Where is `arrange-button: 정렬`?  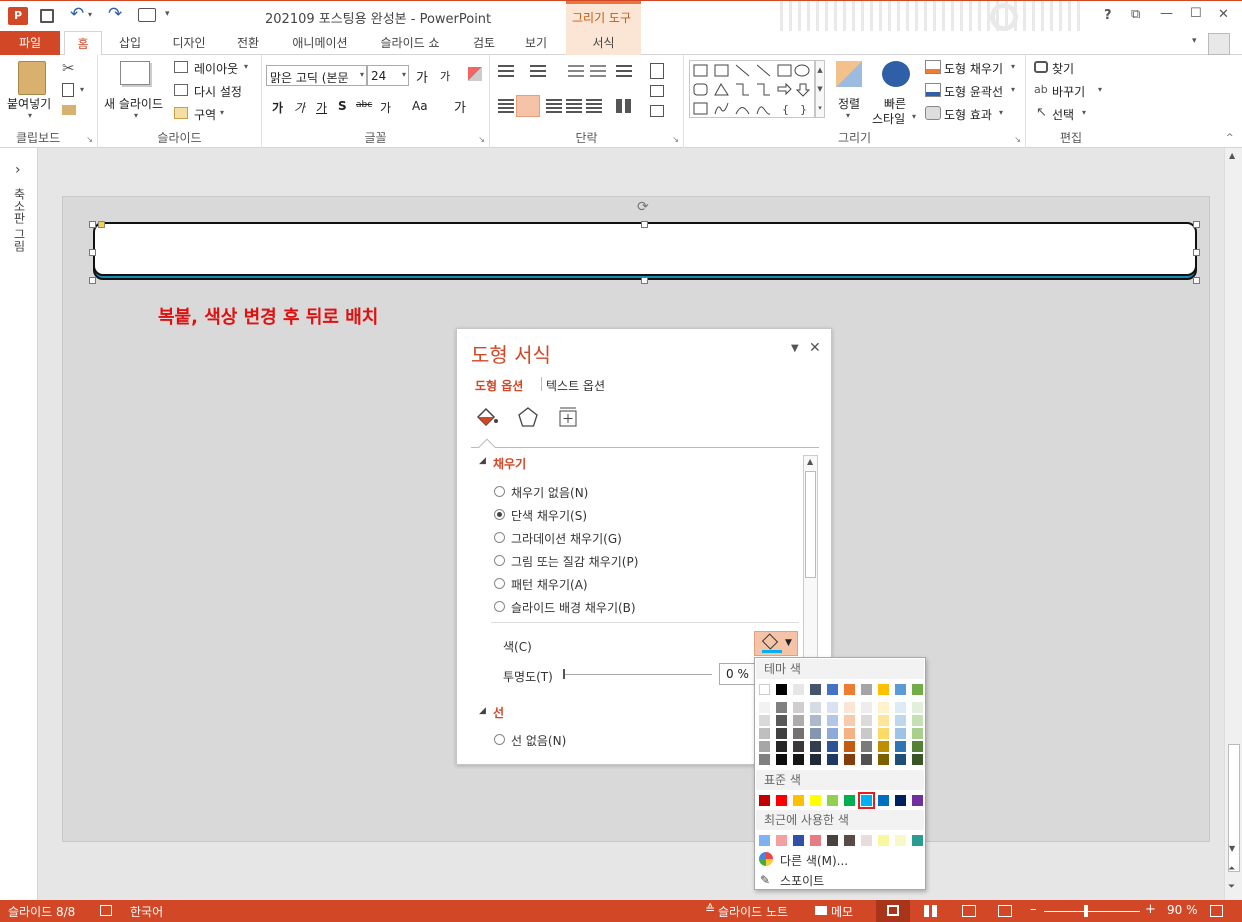 arrange-button: 정렬 is located at coordinates (849, 103).